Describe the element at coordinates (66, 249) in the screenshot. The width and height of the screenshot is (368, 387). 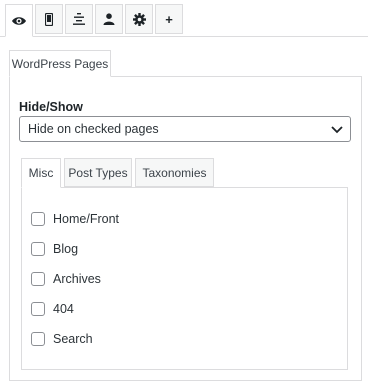
I see `option-label: Blog` at that location.